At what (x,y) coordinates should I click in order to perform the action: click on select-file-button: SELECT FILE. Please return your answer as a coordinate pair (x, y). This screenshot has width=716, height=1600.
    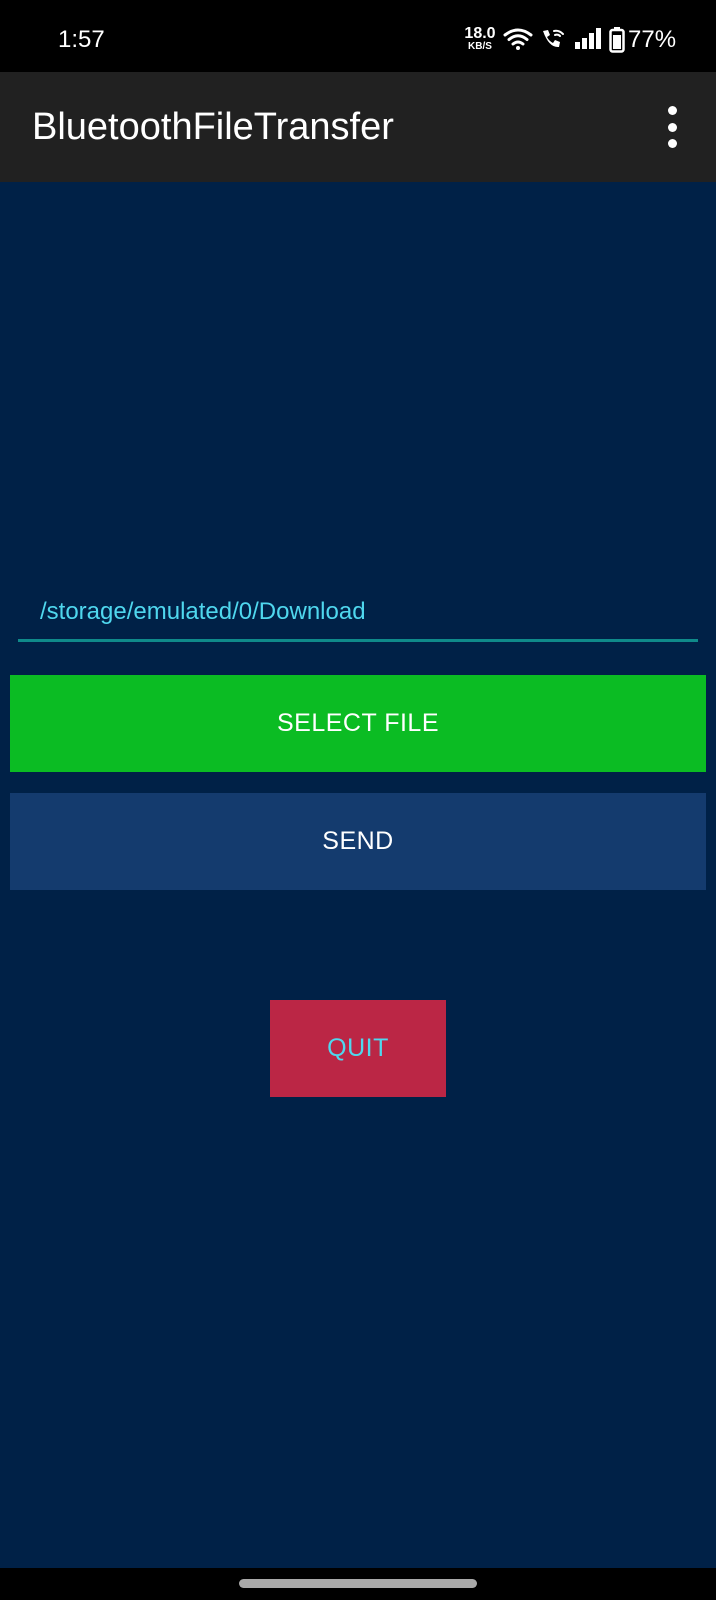
    Looking at the image, I should click on (358, 723).